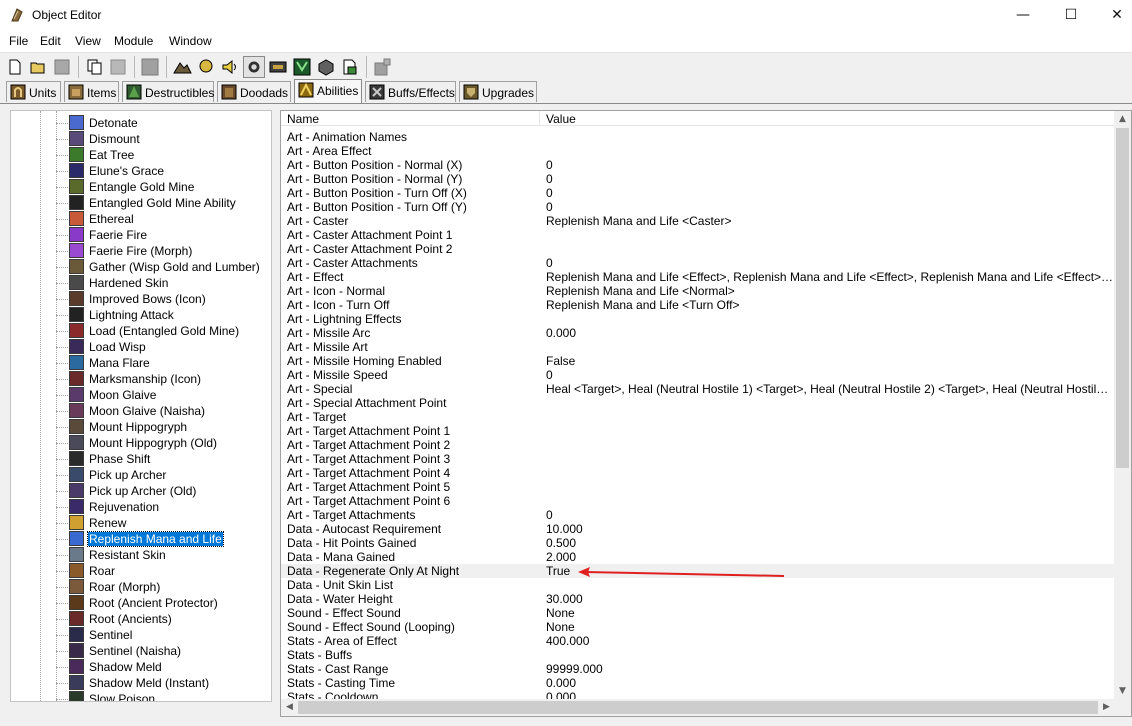 The height and width of the screenshot is (726, 1132). I want to click on scroll-right-icon: ▶, so click(1106, 707).